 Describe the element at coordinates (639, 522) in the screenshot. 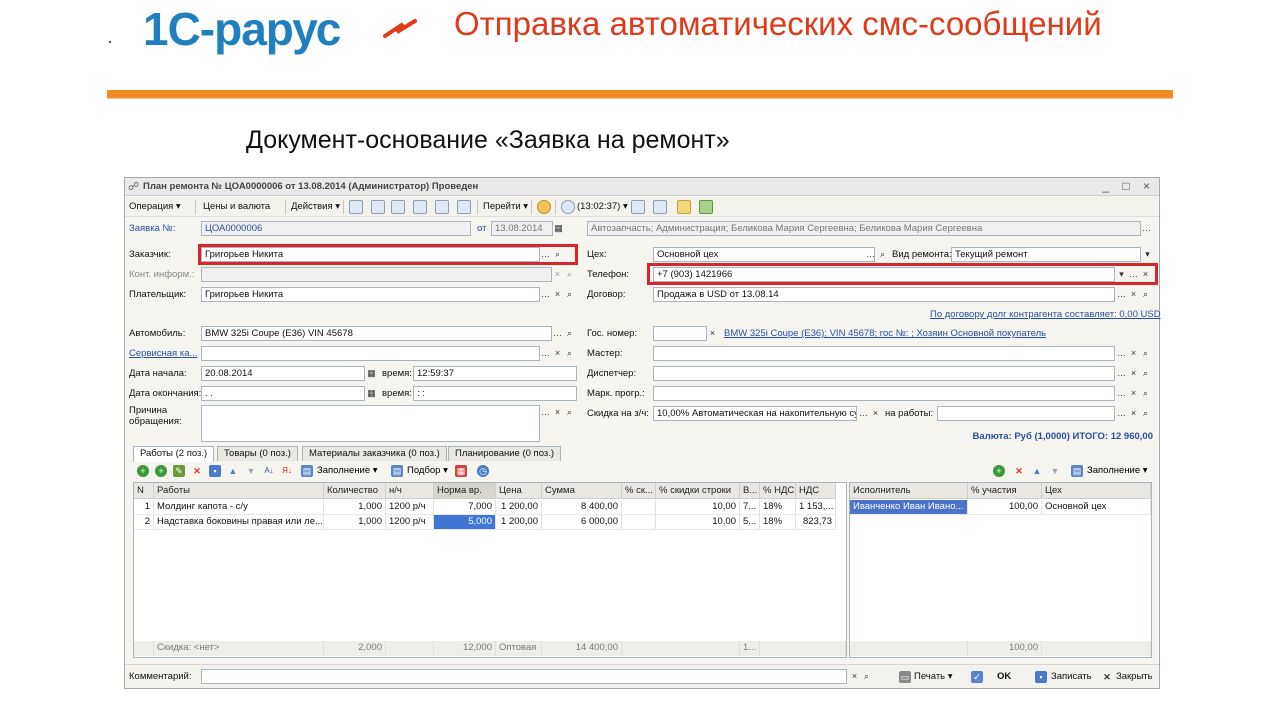

I see `works-cell` at that location.